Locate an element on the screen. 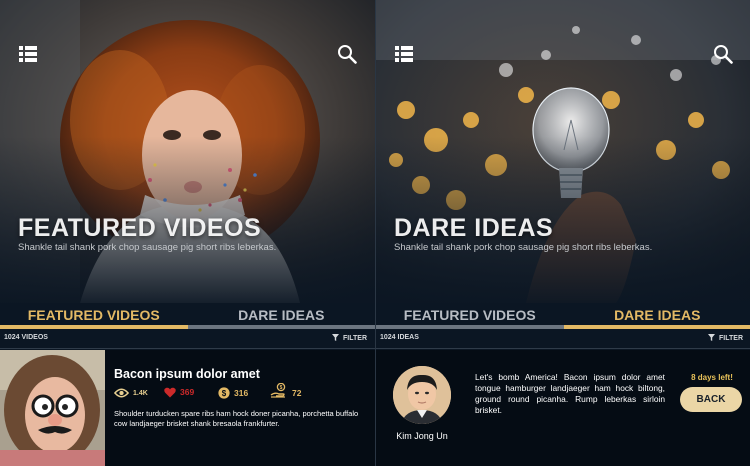 The height and width of the screenshot is (466, 750). video-title: Bacon ipsum dolor amet is located at coordinates (187, 374).